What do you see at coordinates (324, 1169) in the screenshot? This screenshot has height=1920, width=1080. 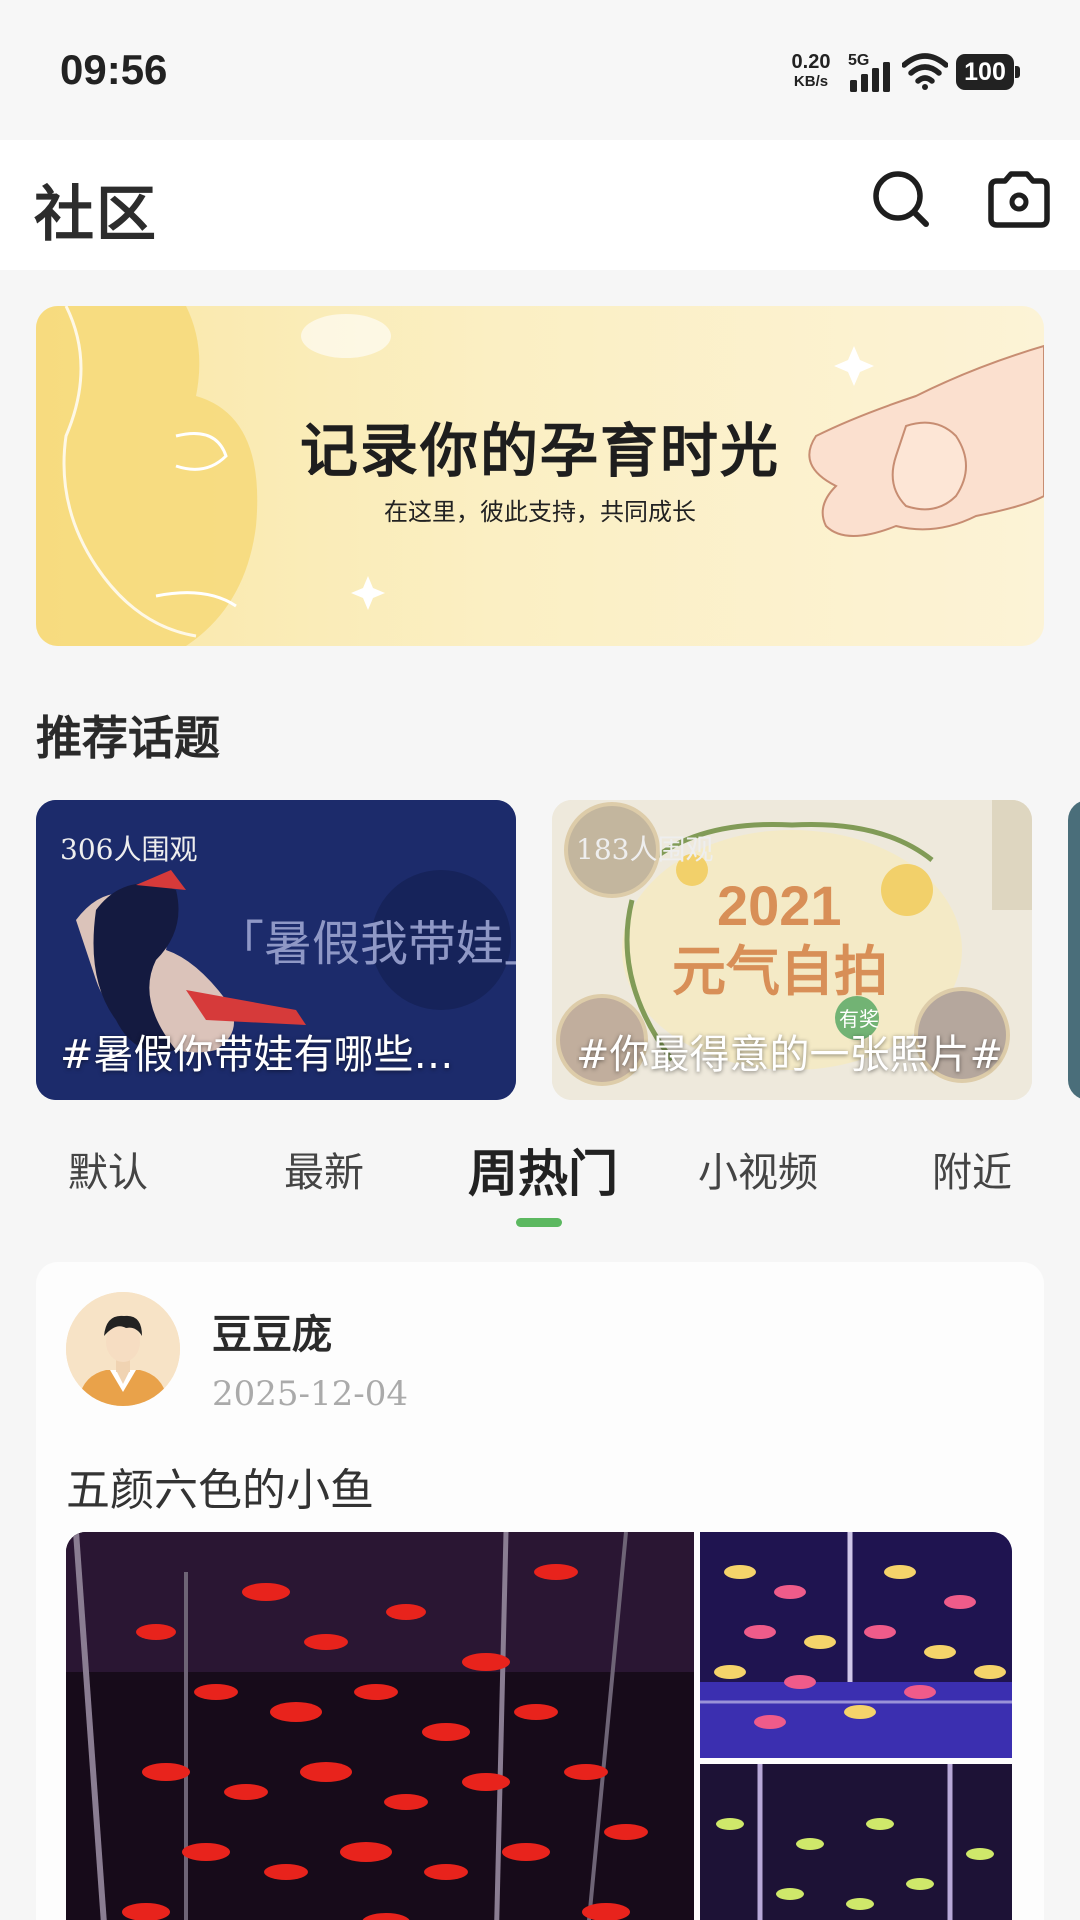 I see `tab-latest: 最新` at bounding box center [324, 1169].